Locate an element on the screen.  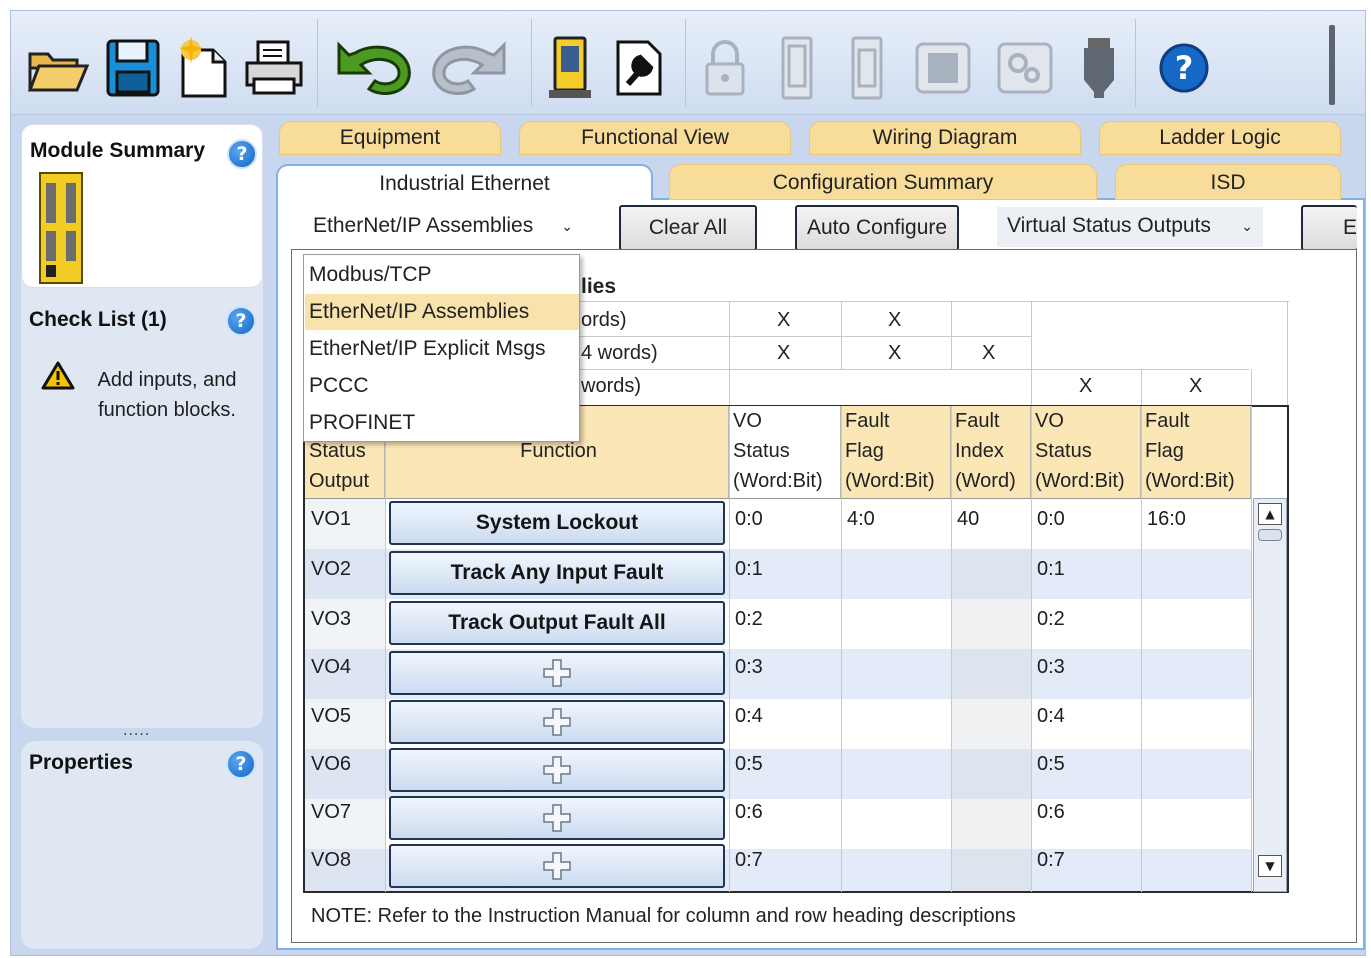
check-list-help-icon: ? is located at coordinates (241, 321).